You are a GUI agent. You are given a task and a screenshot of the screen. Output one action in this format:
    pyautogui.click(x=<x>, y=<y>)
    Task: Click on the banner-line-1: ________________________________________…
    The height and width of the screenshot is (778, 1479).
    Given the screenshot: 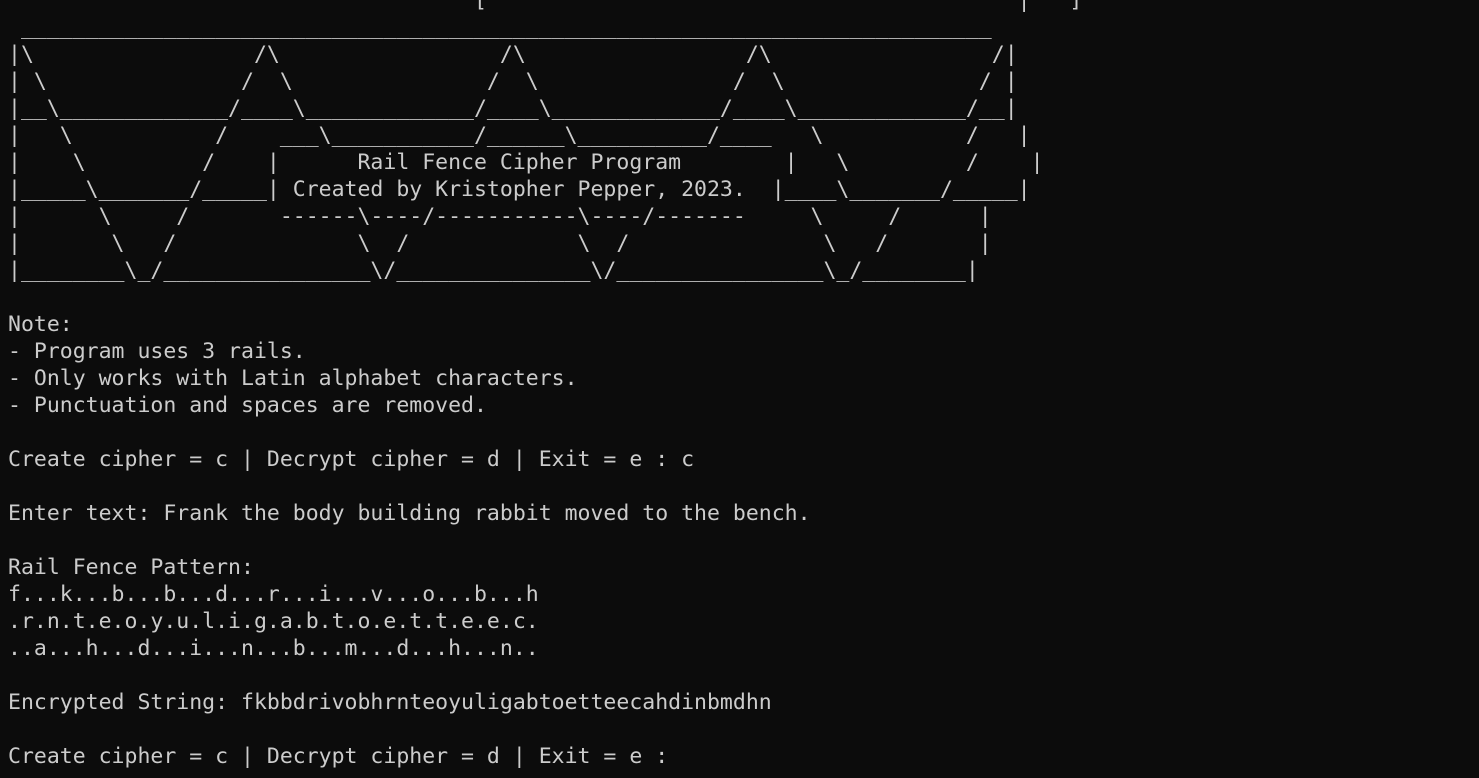 What is the action you would take?
    pyautogui.click(x=500, y=27)
    